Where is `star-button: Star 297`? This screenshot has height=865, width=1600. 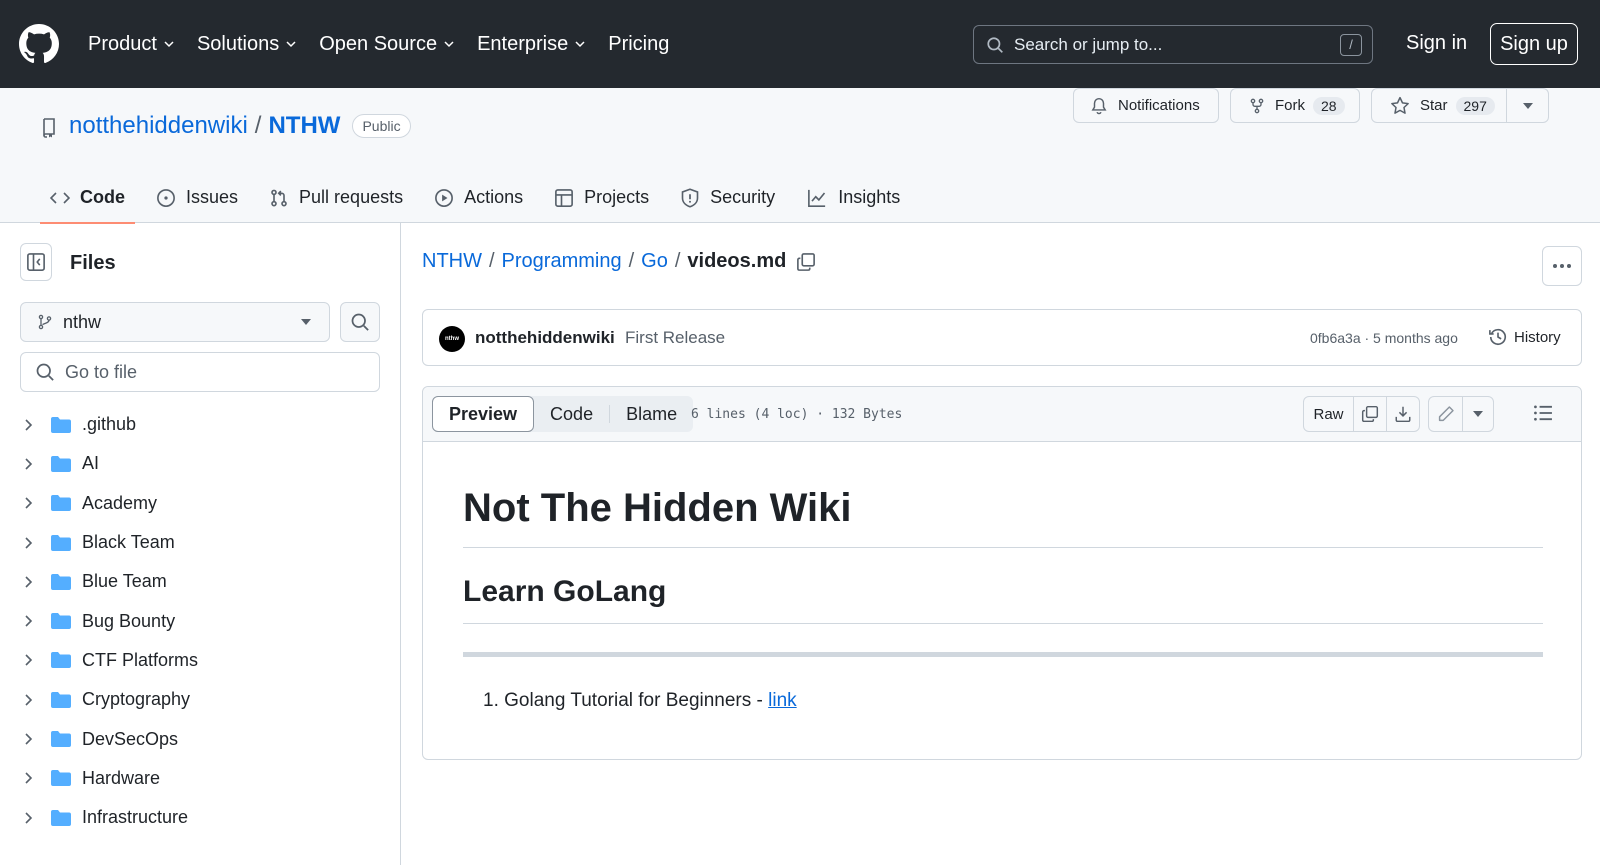 star-button: Star 297 is located at coordinates (1439, 105).